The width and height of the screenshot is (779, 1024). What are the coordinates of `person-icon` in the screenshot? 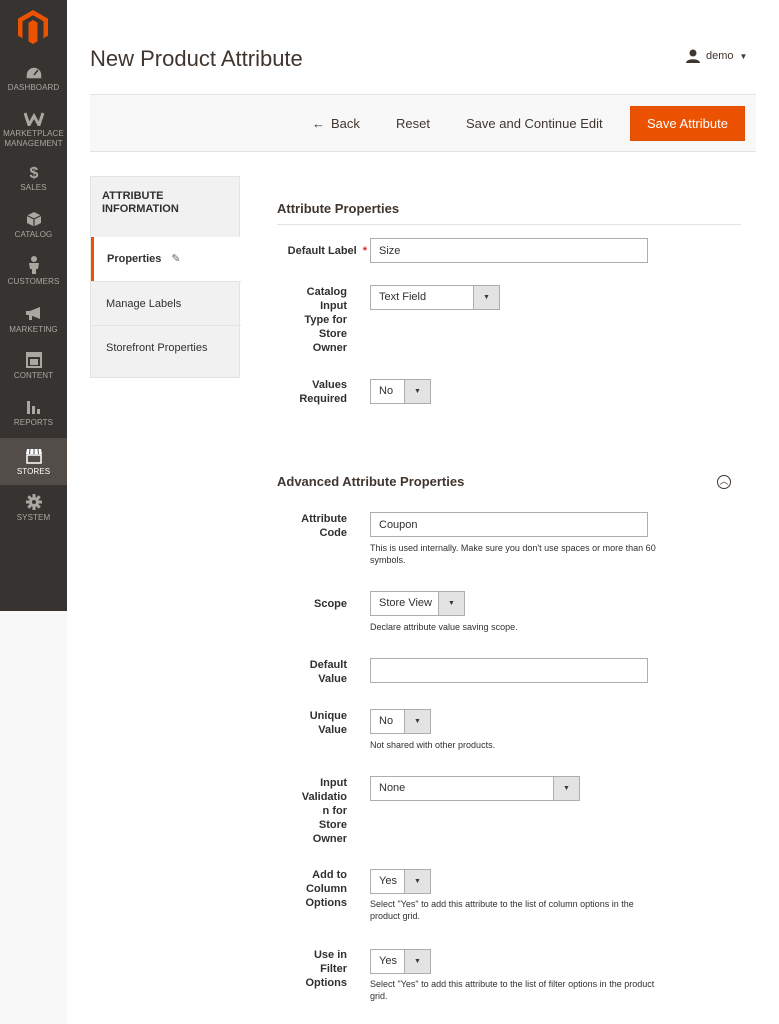 It's located at (33, 265).